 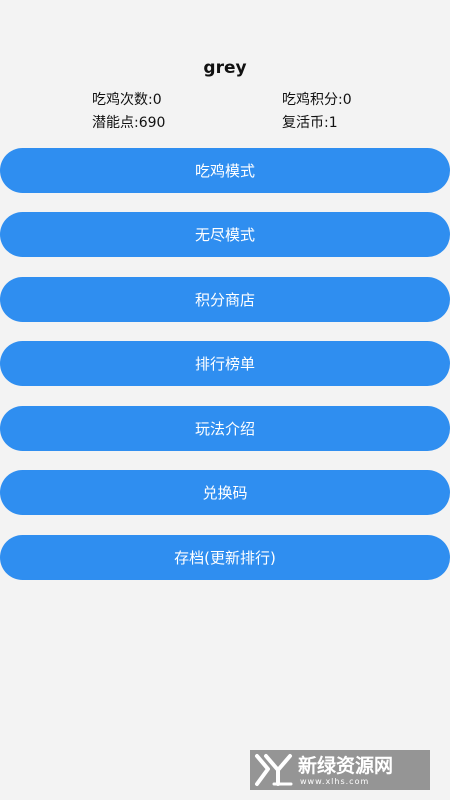 I want to click on site-watermark: 新绿资源网 www.xlhs.com, so click(x=340, y=770).